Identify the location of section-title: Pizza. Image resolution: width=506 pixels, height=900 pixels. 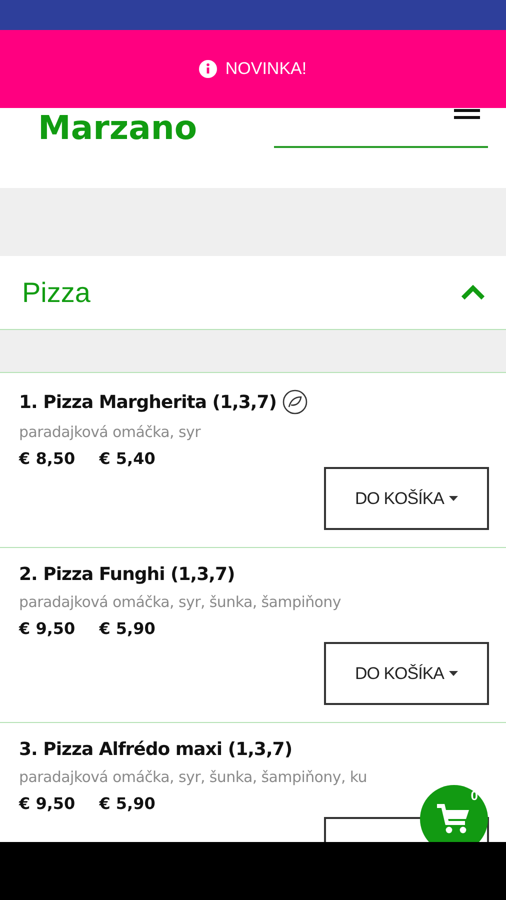
(56, 292).